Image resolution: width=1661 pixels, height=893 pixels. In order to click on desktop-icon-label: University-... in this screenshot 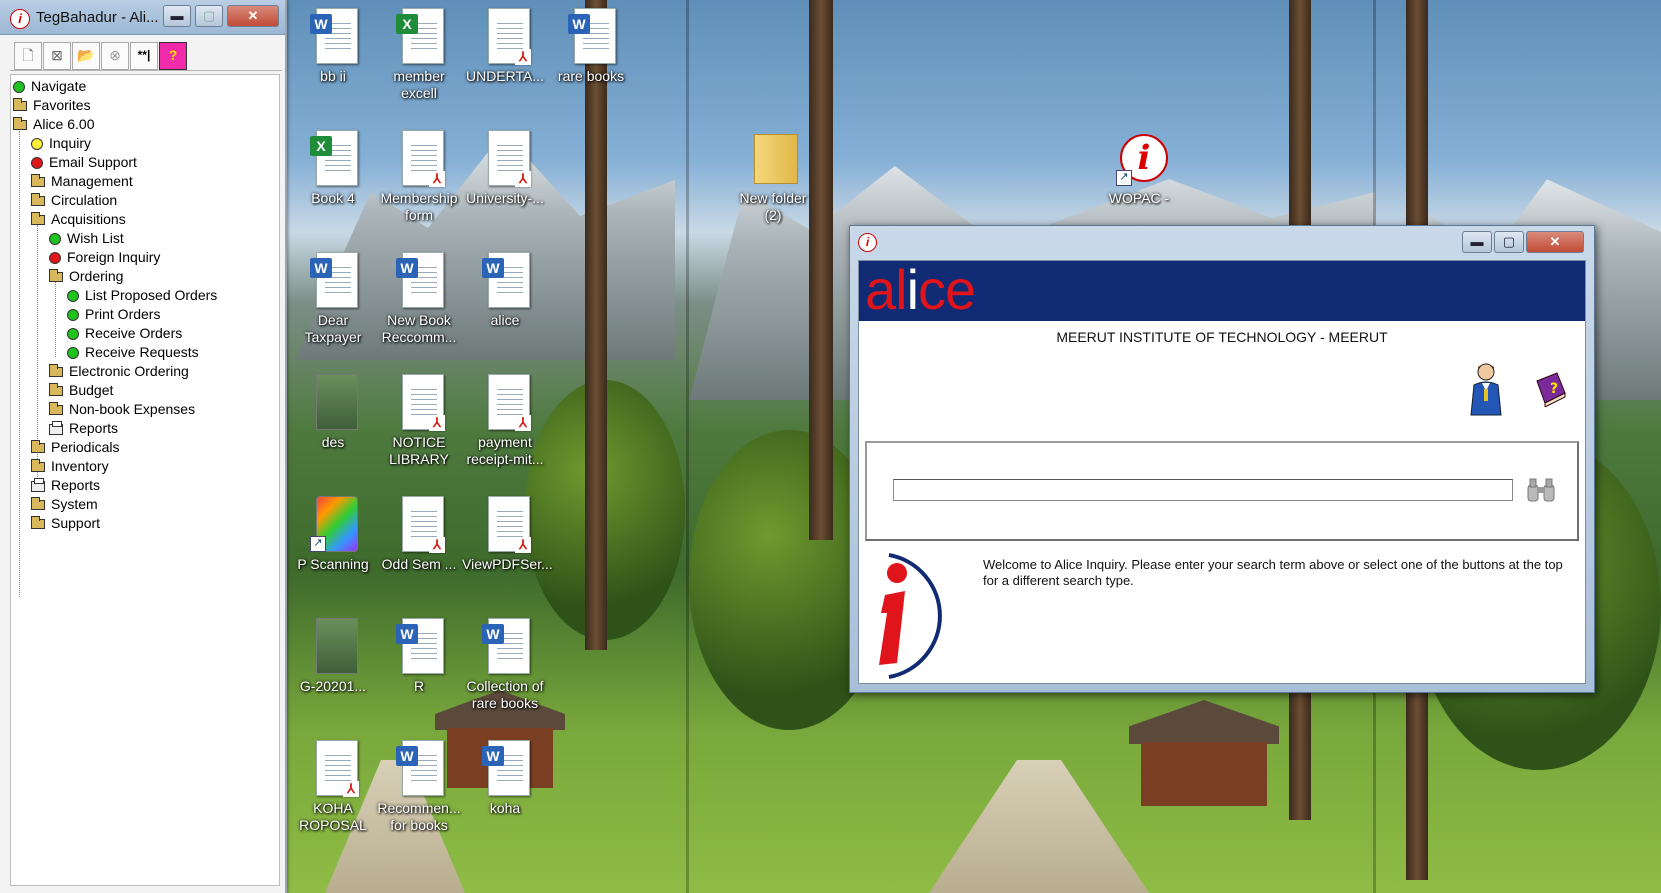, I will do `click(505, 198)`.